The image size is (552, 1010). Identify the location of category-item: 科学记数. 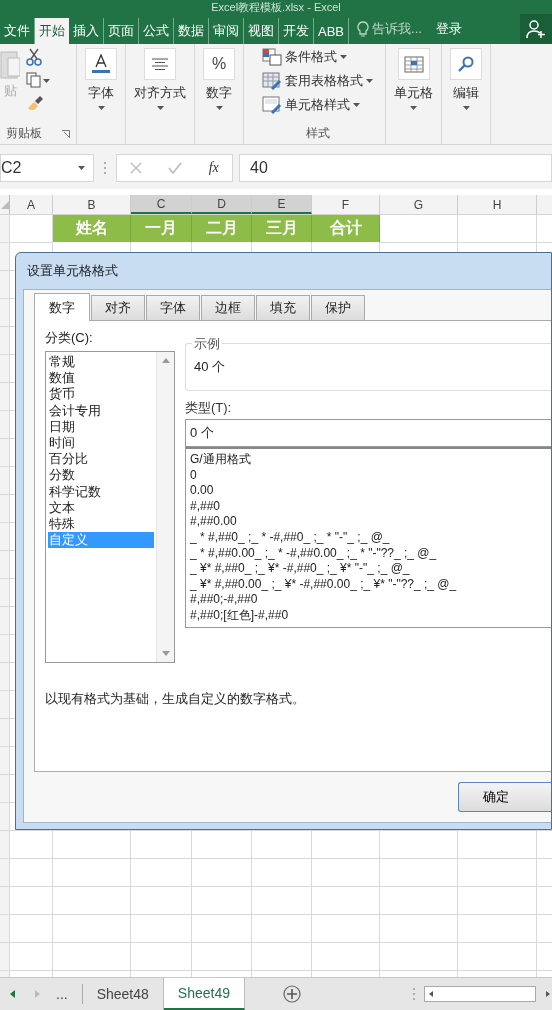
(101, 491).